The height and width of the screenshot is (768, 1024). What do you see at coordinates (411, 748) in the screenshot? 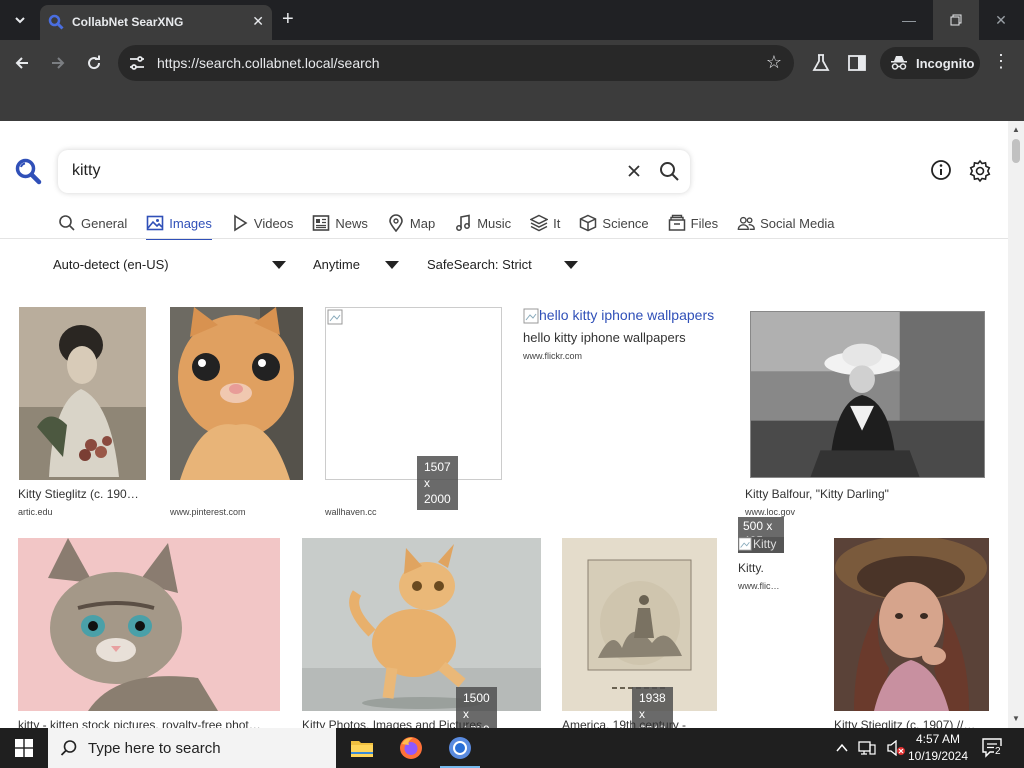
I see `firefox-app` at bounding box center [411, 748].